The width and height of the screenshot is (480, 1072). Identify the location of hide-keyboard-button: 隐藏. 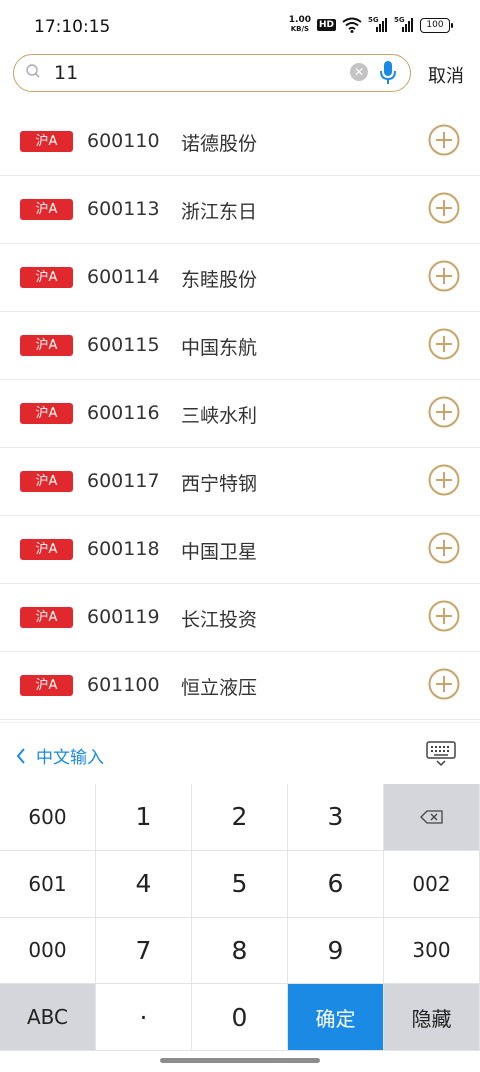
(432, 1017).